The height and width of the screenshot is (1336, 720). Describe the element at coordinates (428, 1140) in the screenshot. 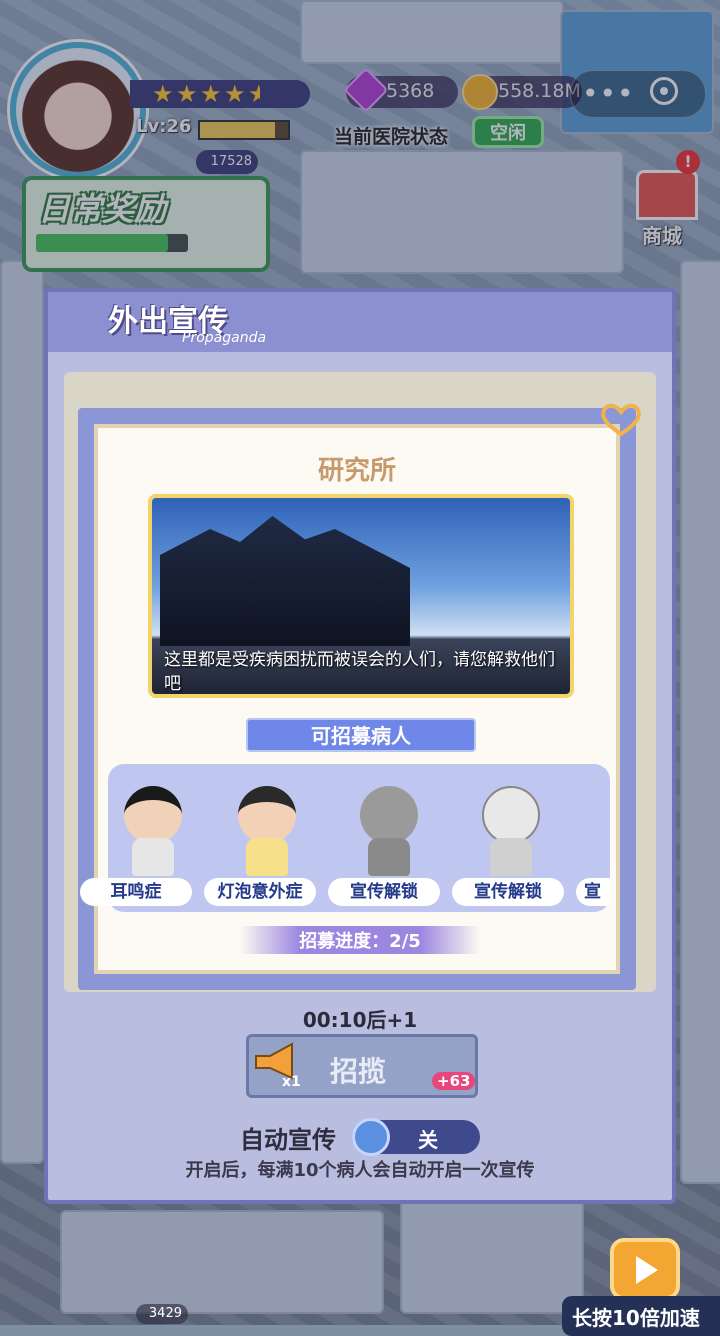

I see `toggle-state: 关` at that location.